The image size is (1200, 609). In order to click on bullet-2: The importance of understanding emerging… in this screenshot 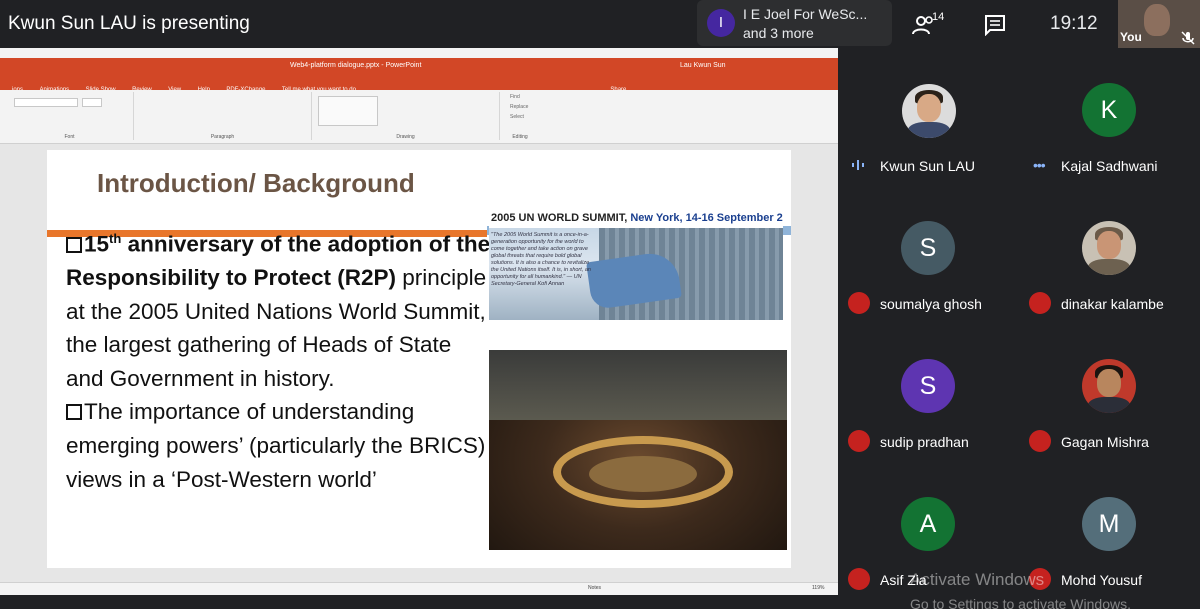, I will do `click(278, 445)`.